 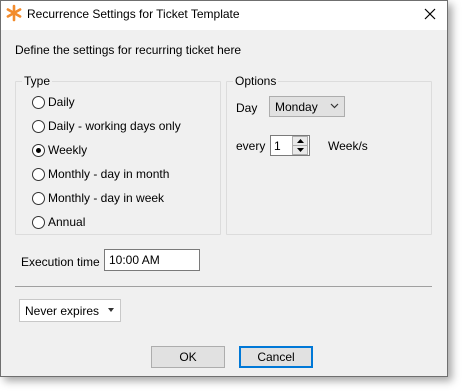 I want to click on unit-label: Week/s, so click(x=348, y=146).